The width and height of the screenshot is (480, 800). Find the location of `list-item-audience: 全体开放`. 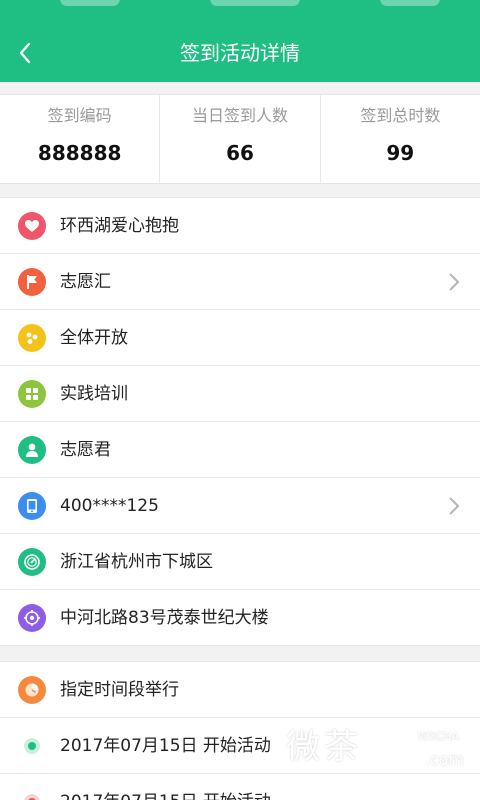

list-item-audience: 全体开放 is located at coordinates (240, 338).